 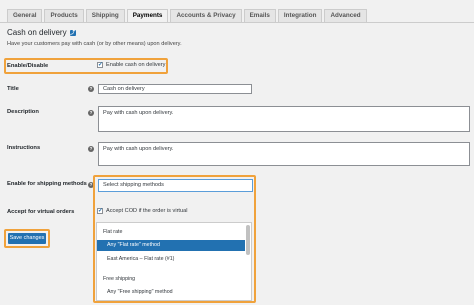 What do you see at coordinates (25, 15) in the screenshot?
I see `tab-general: General` at bounding box center [25, 15].